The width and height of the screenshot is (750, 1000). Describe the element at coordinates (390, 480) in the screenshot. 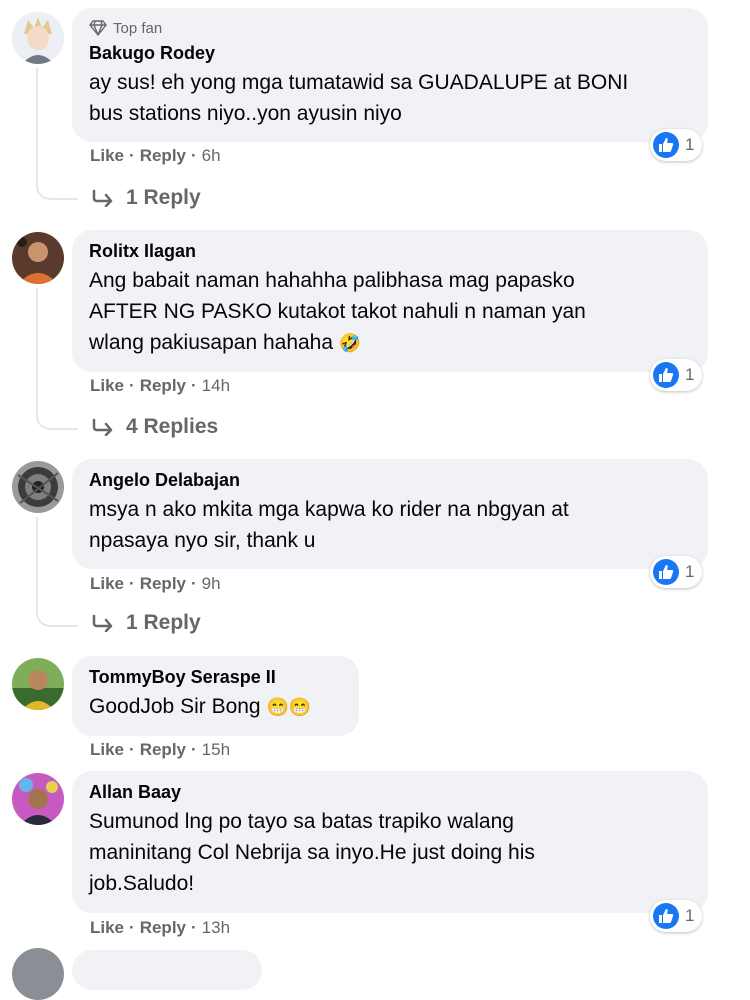

I see `comment-author: Angelo Delabajan` at that location.